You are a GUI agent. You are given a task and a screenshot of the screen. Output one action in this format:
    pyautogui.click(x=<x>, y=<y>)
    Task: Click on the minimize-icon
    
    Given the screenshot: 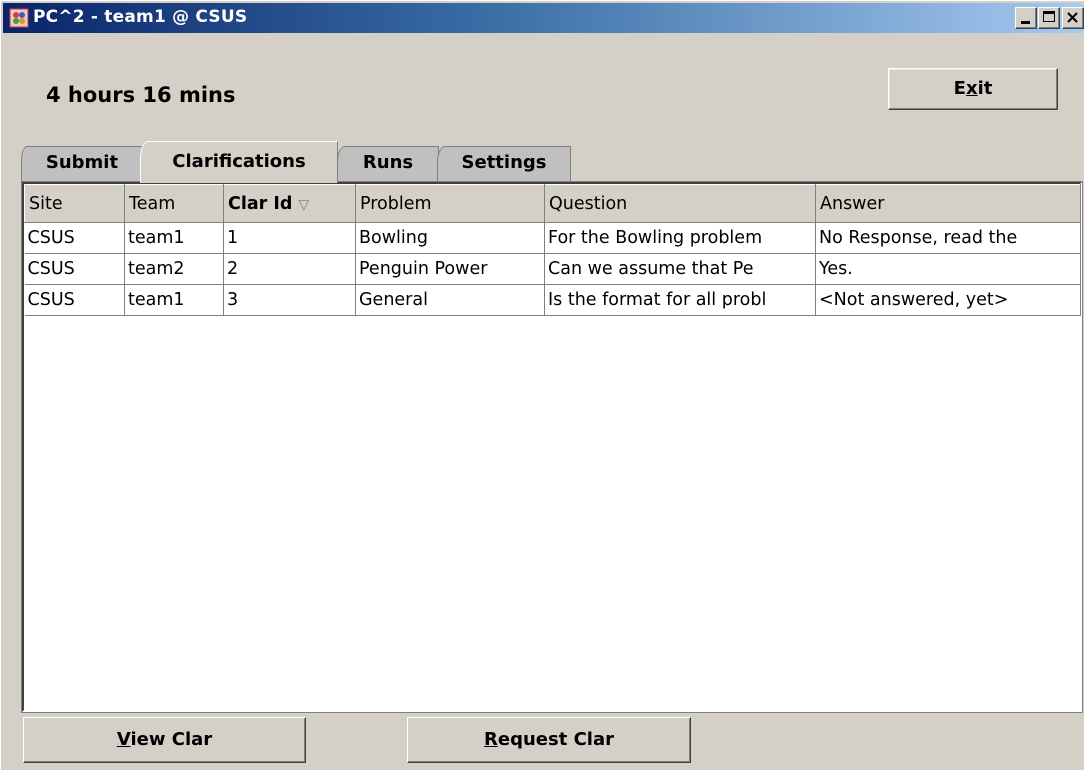 What is the action you would take?
    pyautogui.click(x=1025, y=22)
    